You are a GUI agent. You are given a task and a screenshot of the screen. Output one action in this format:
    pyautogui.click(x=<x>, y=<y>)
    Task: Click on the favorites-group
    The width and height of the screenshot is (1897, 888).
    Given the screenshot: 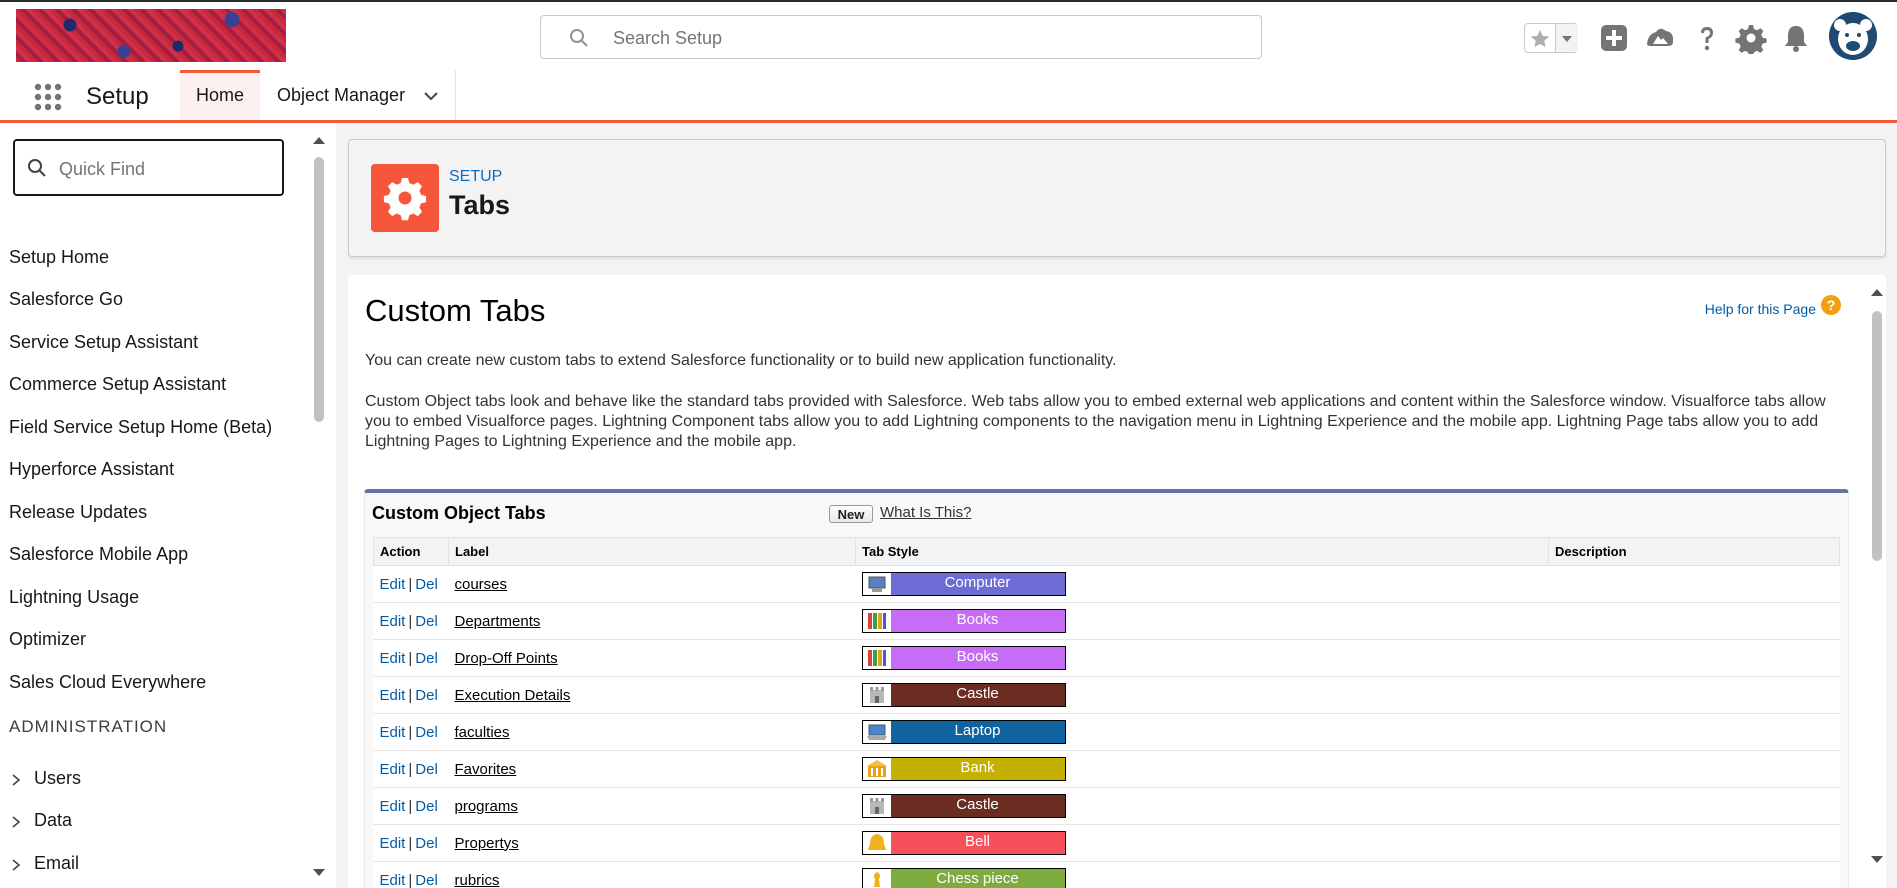 What is the action you would take?
    pyautogui.click(x=1551, y=38)
    